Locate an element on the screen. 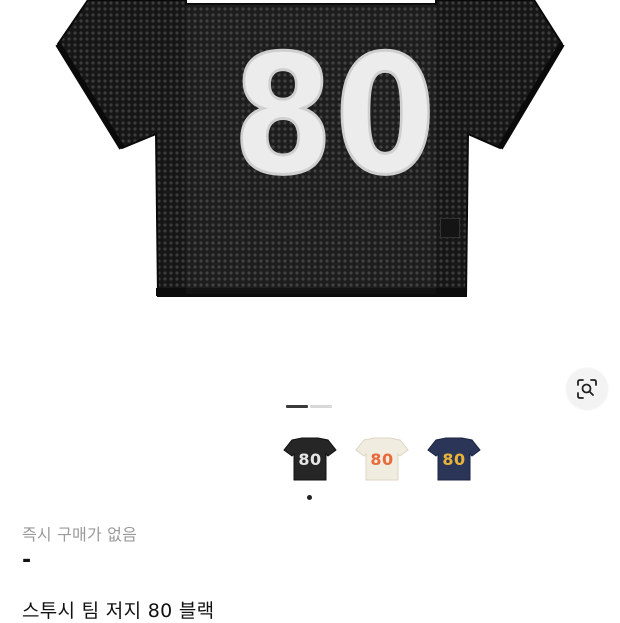 Image resolution: width=620 pixels, height=623 pixels. carousel-indicator-inactive is located at coordinates (321, 406).